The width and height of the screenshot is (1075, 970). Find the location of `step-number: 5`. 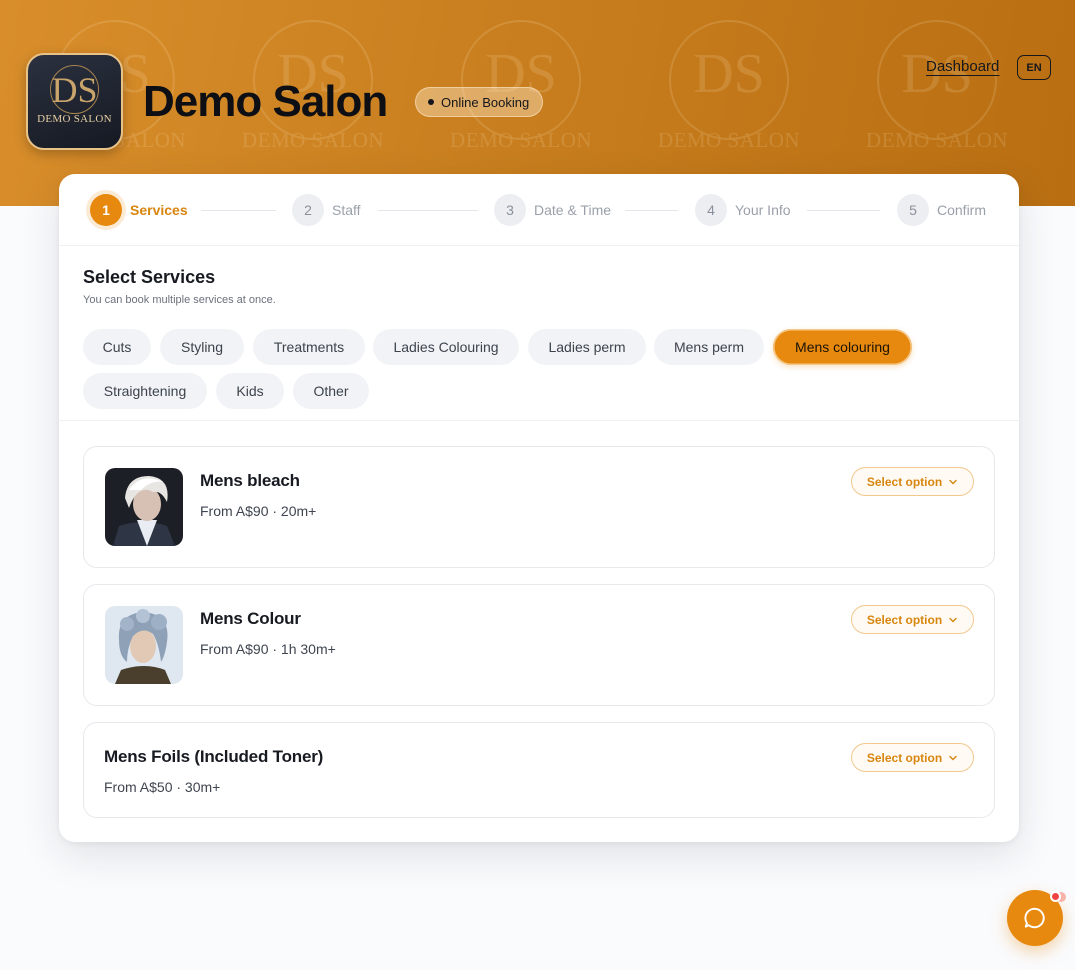

step-number: 5 is located at coordinates (913, 210).